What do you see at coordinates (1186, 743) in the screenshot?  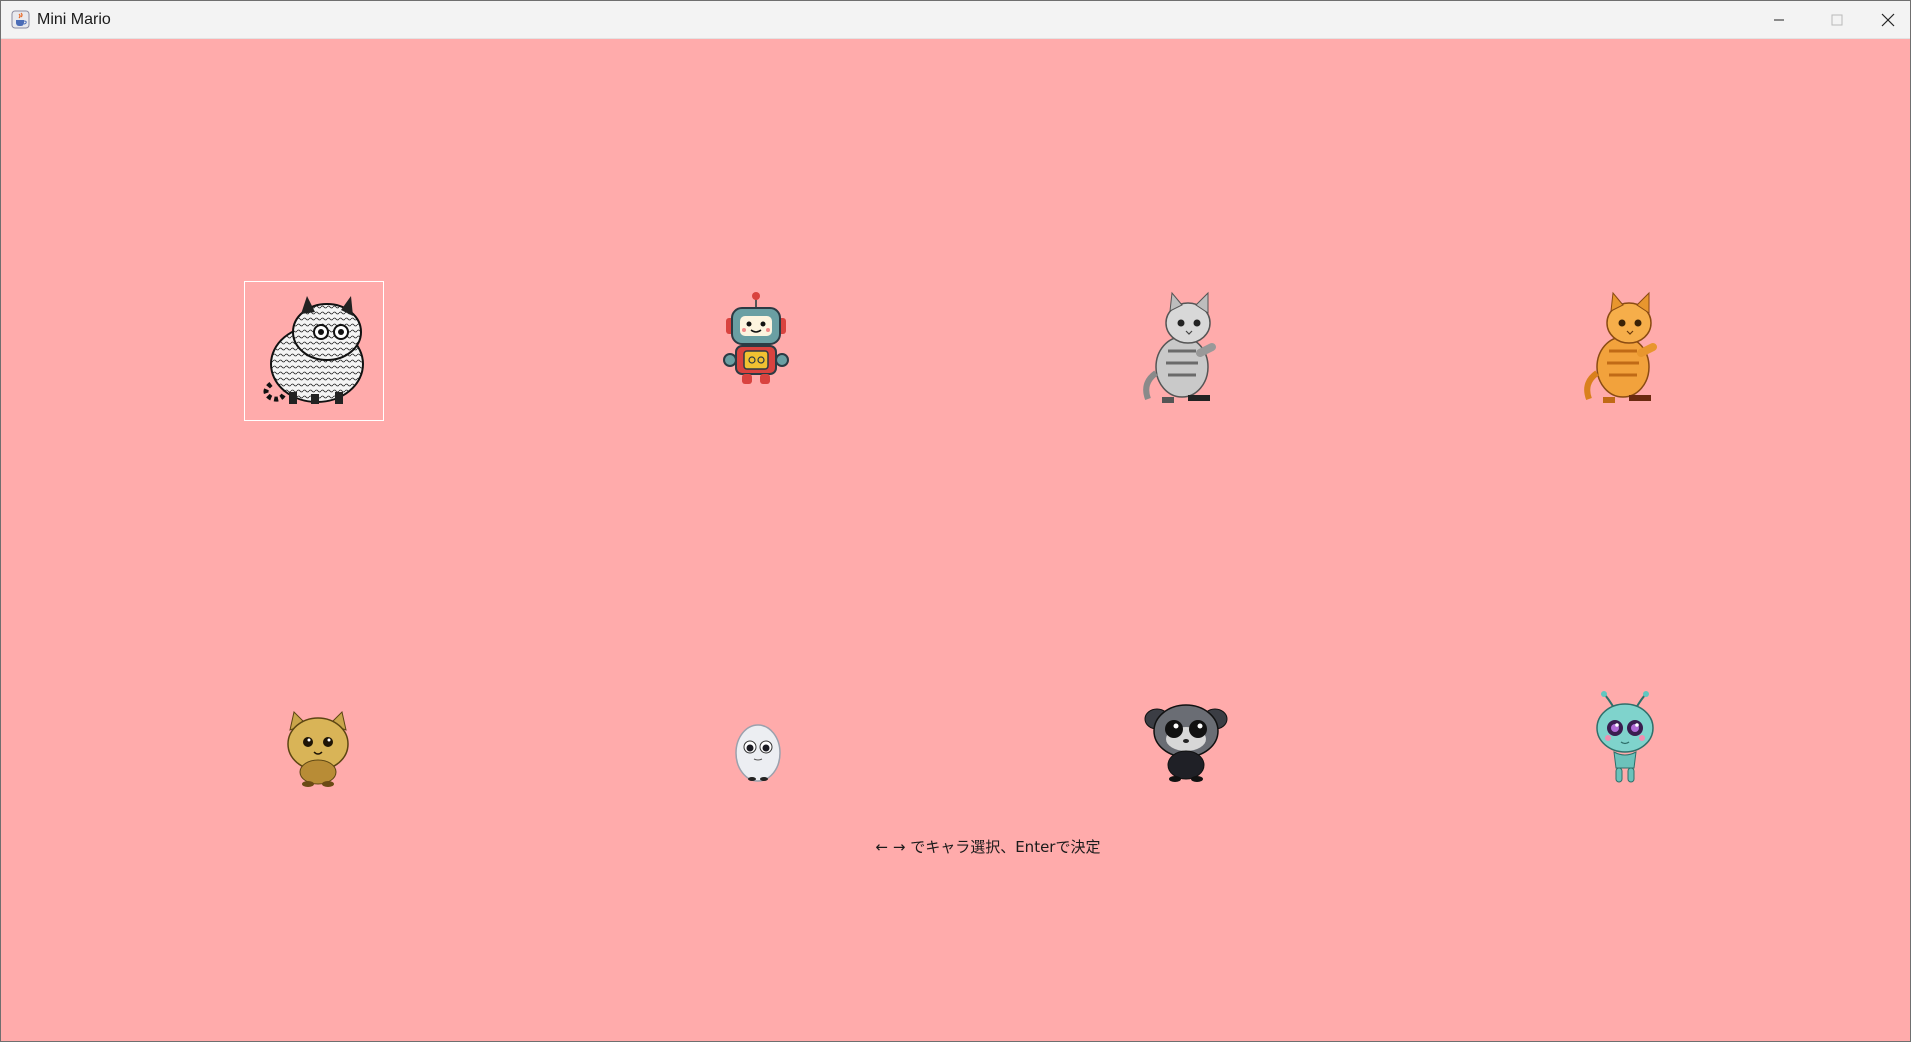 I see `dark-creature-icon` at bounding box center [1186, 743].